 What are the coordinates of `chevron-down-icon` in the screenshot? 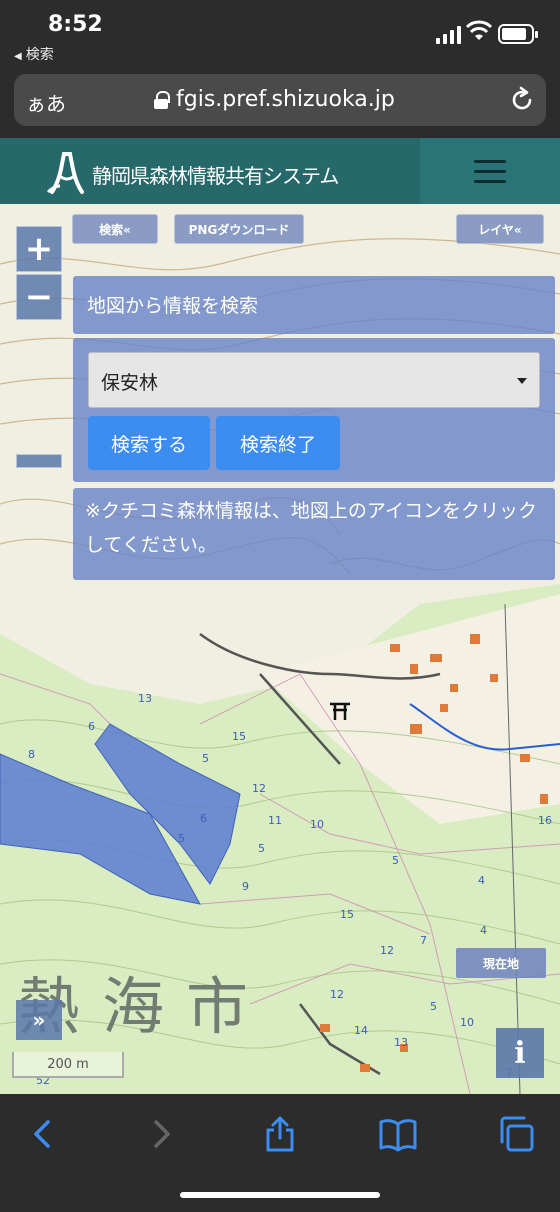 It's located at (522, 381).